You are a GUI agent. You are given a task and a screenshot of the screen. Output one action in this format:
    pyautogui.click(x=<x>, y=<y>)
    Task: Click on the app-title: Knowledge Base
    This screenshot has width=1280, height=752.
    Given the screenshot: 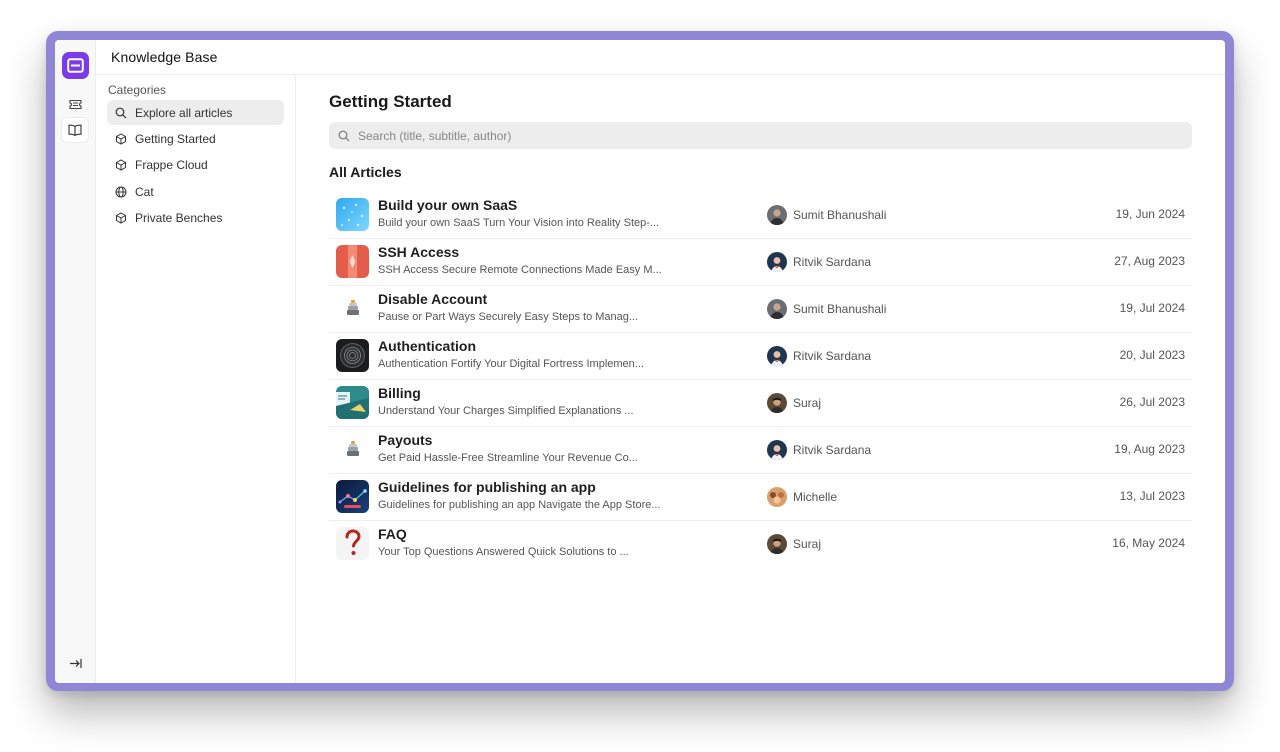 What is the action you would take?
    pyautogui.click(x=164, y=57)
    